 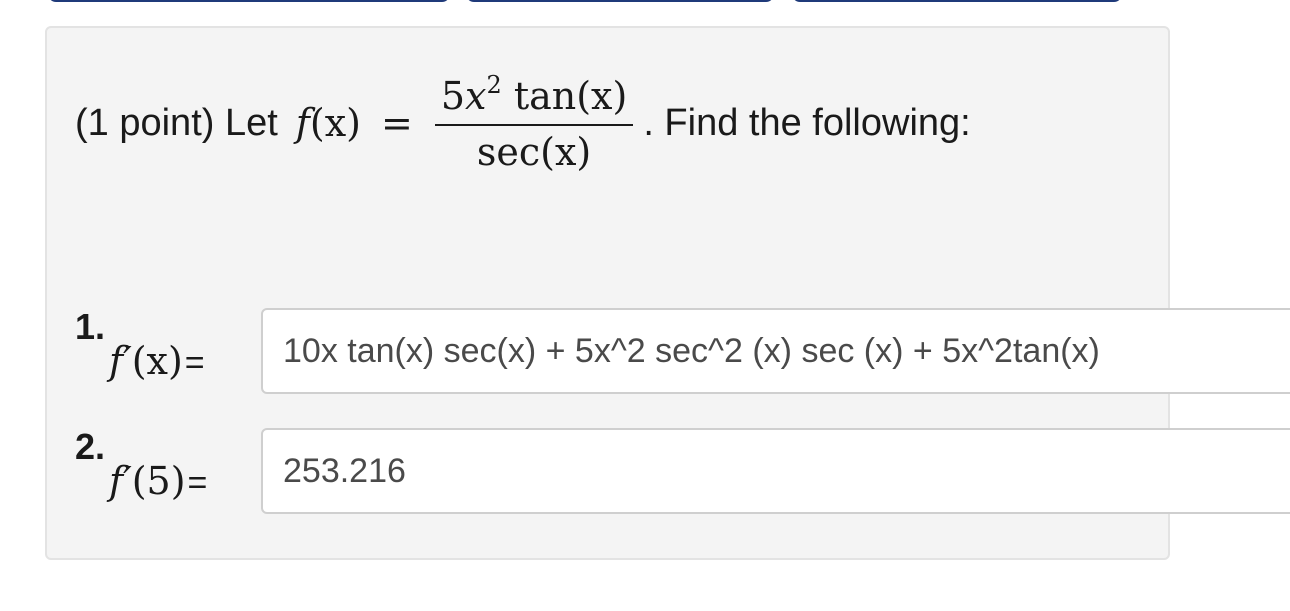 I want to click on derivative-argument: (x), so click(x=157, y=361).